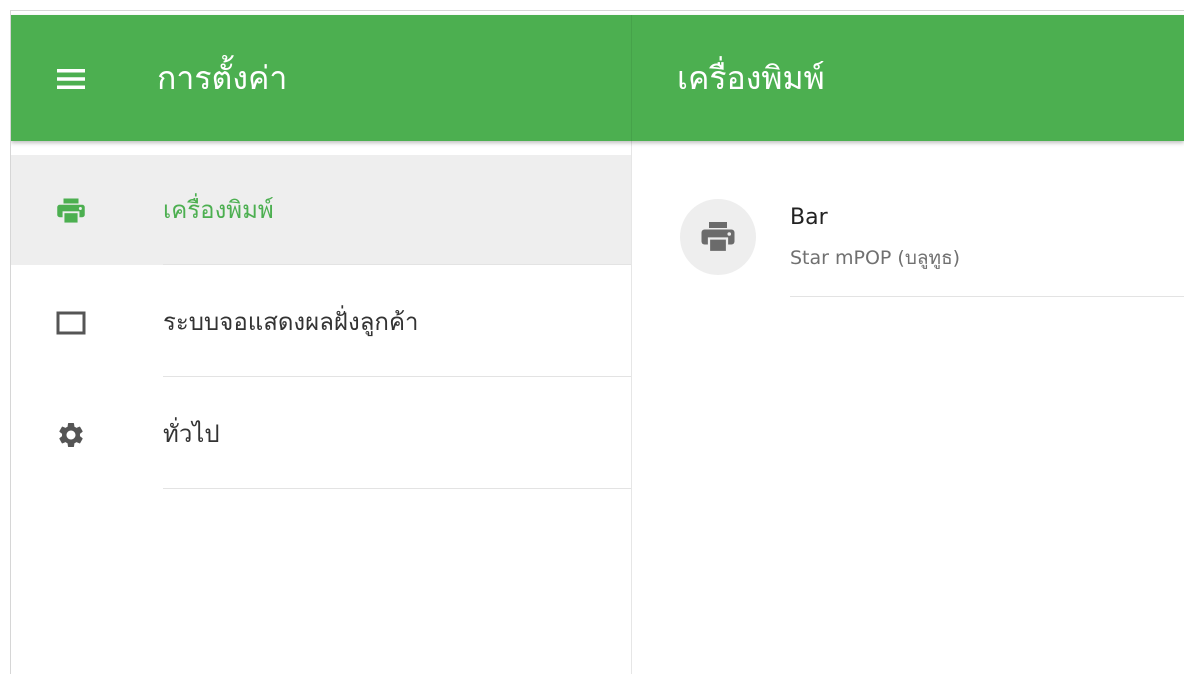 This screenshot has width=1184, height=674. Describe the element at coordinates (218, 210) in the screenshot. I see `sidebar-item-label: เครื่องพิมพ์` at that location.